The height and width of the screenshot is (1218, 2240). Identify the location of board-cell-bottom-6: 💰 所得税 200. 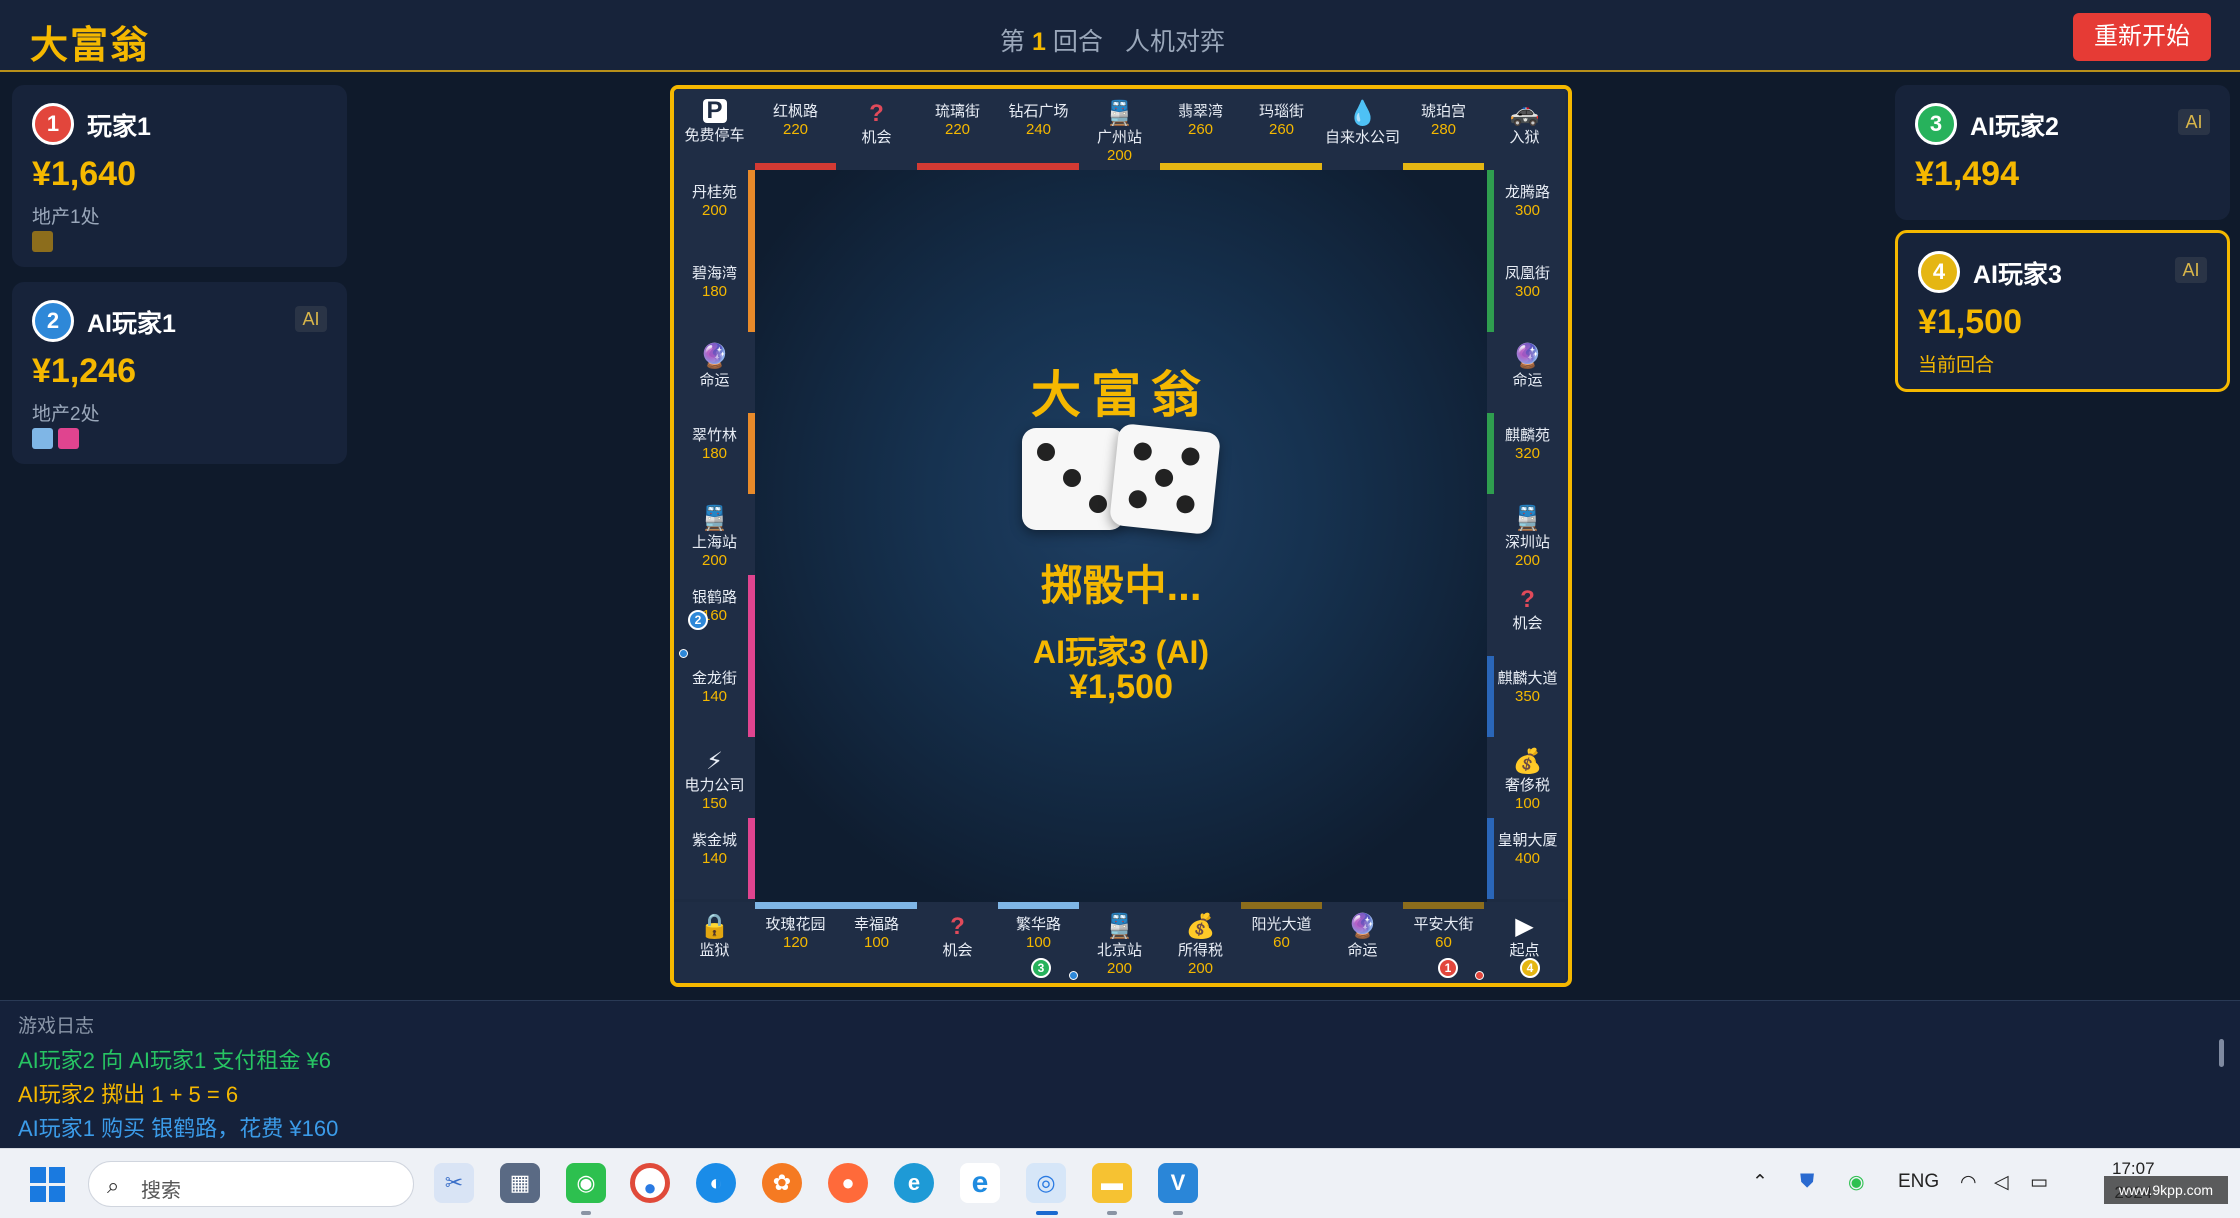
(1200, 942).